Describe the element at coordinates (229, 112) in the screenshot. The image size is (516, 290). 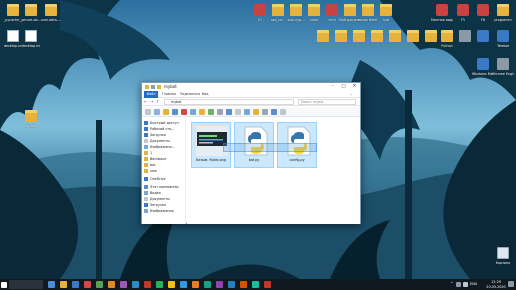
I see `select-all-icon` at that location.